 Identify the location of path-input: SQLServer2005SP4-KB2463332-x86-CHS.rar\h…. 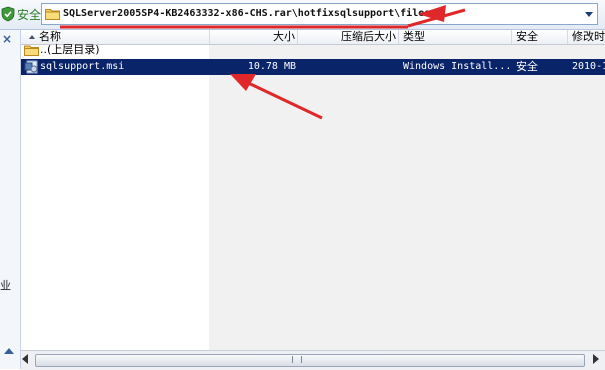
(319, 14).